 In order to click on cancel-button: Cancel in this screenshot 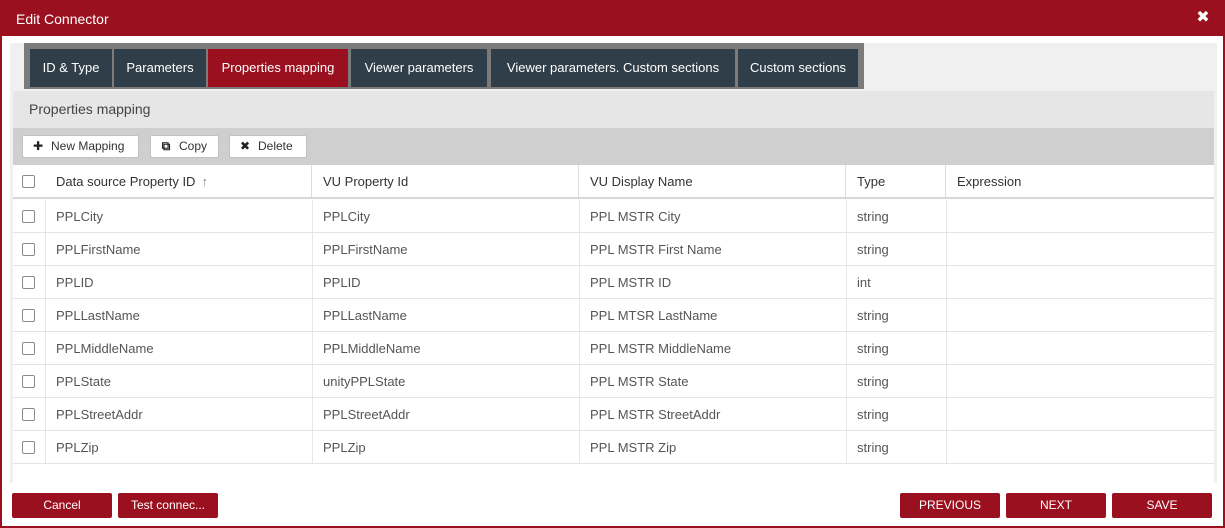, I will do `click(62, 505)`.